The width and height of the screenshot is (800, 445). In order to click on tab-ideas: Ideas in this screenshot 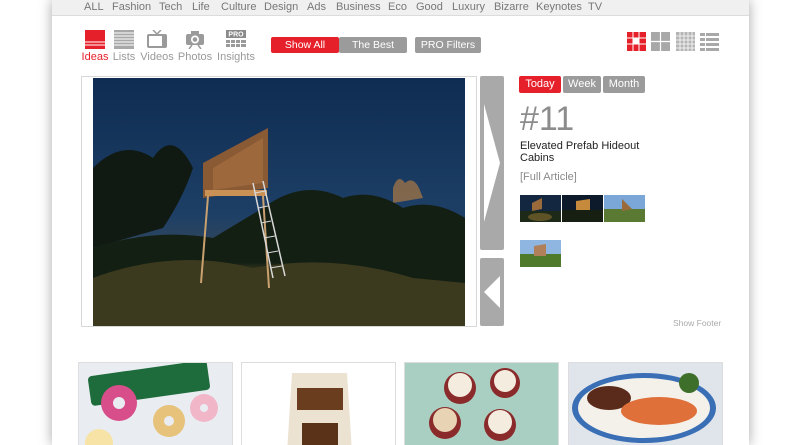, I will do `click(95, 46)`.